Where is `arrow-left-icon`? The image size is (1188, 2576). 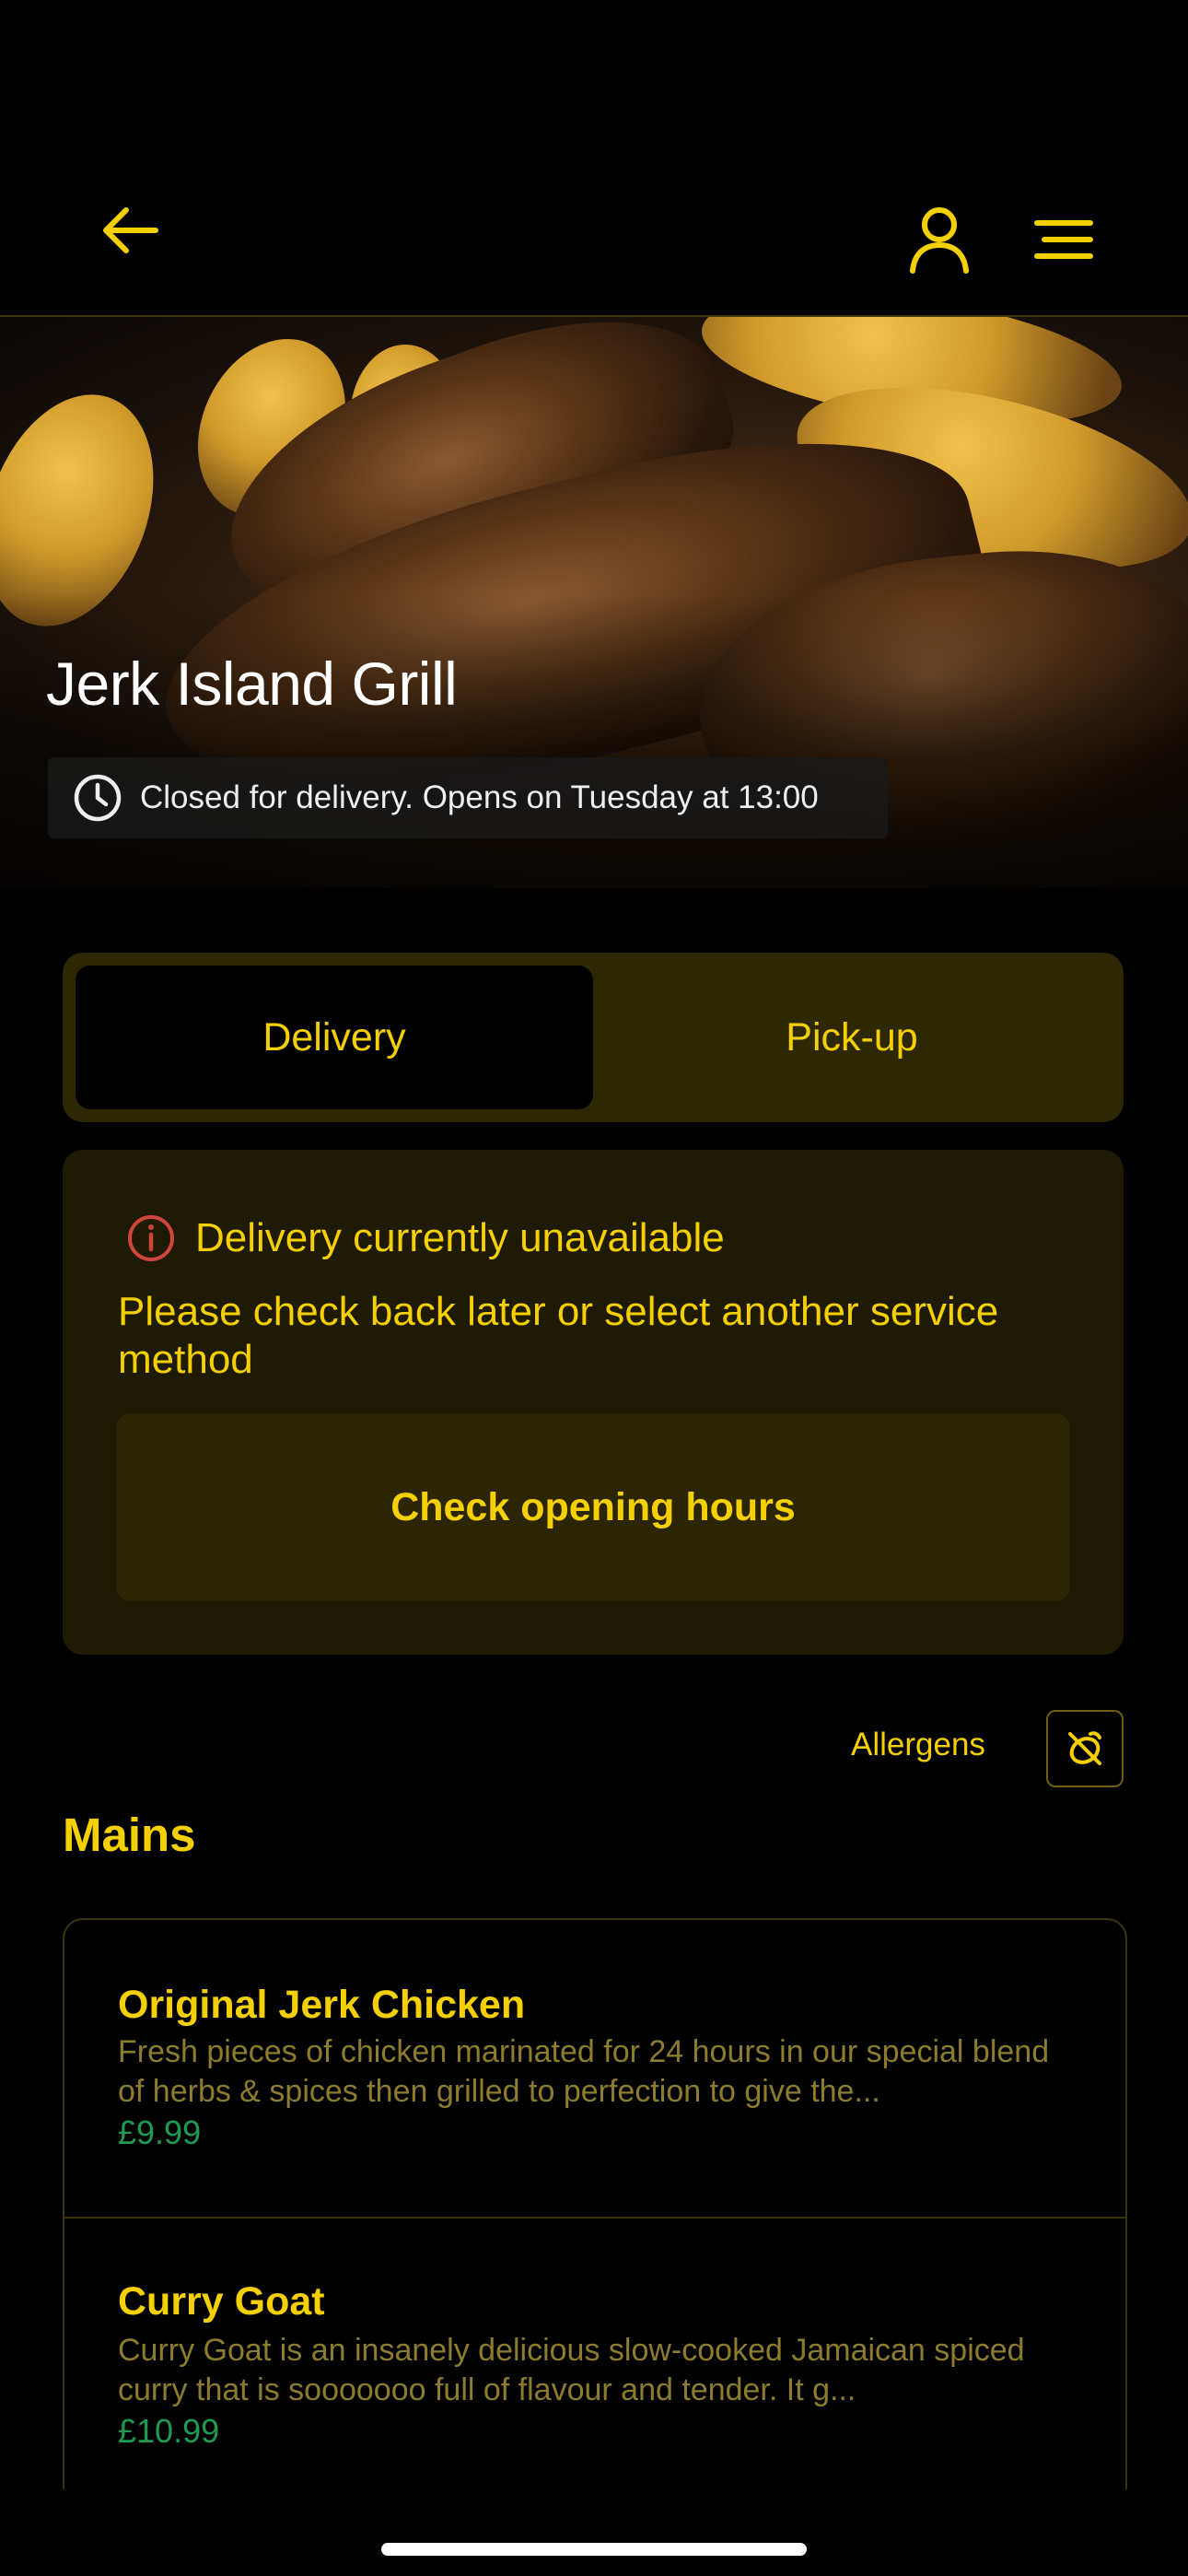
arrow-left-icon is located at coordinates (130, 230).